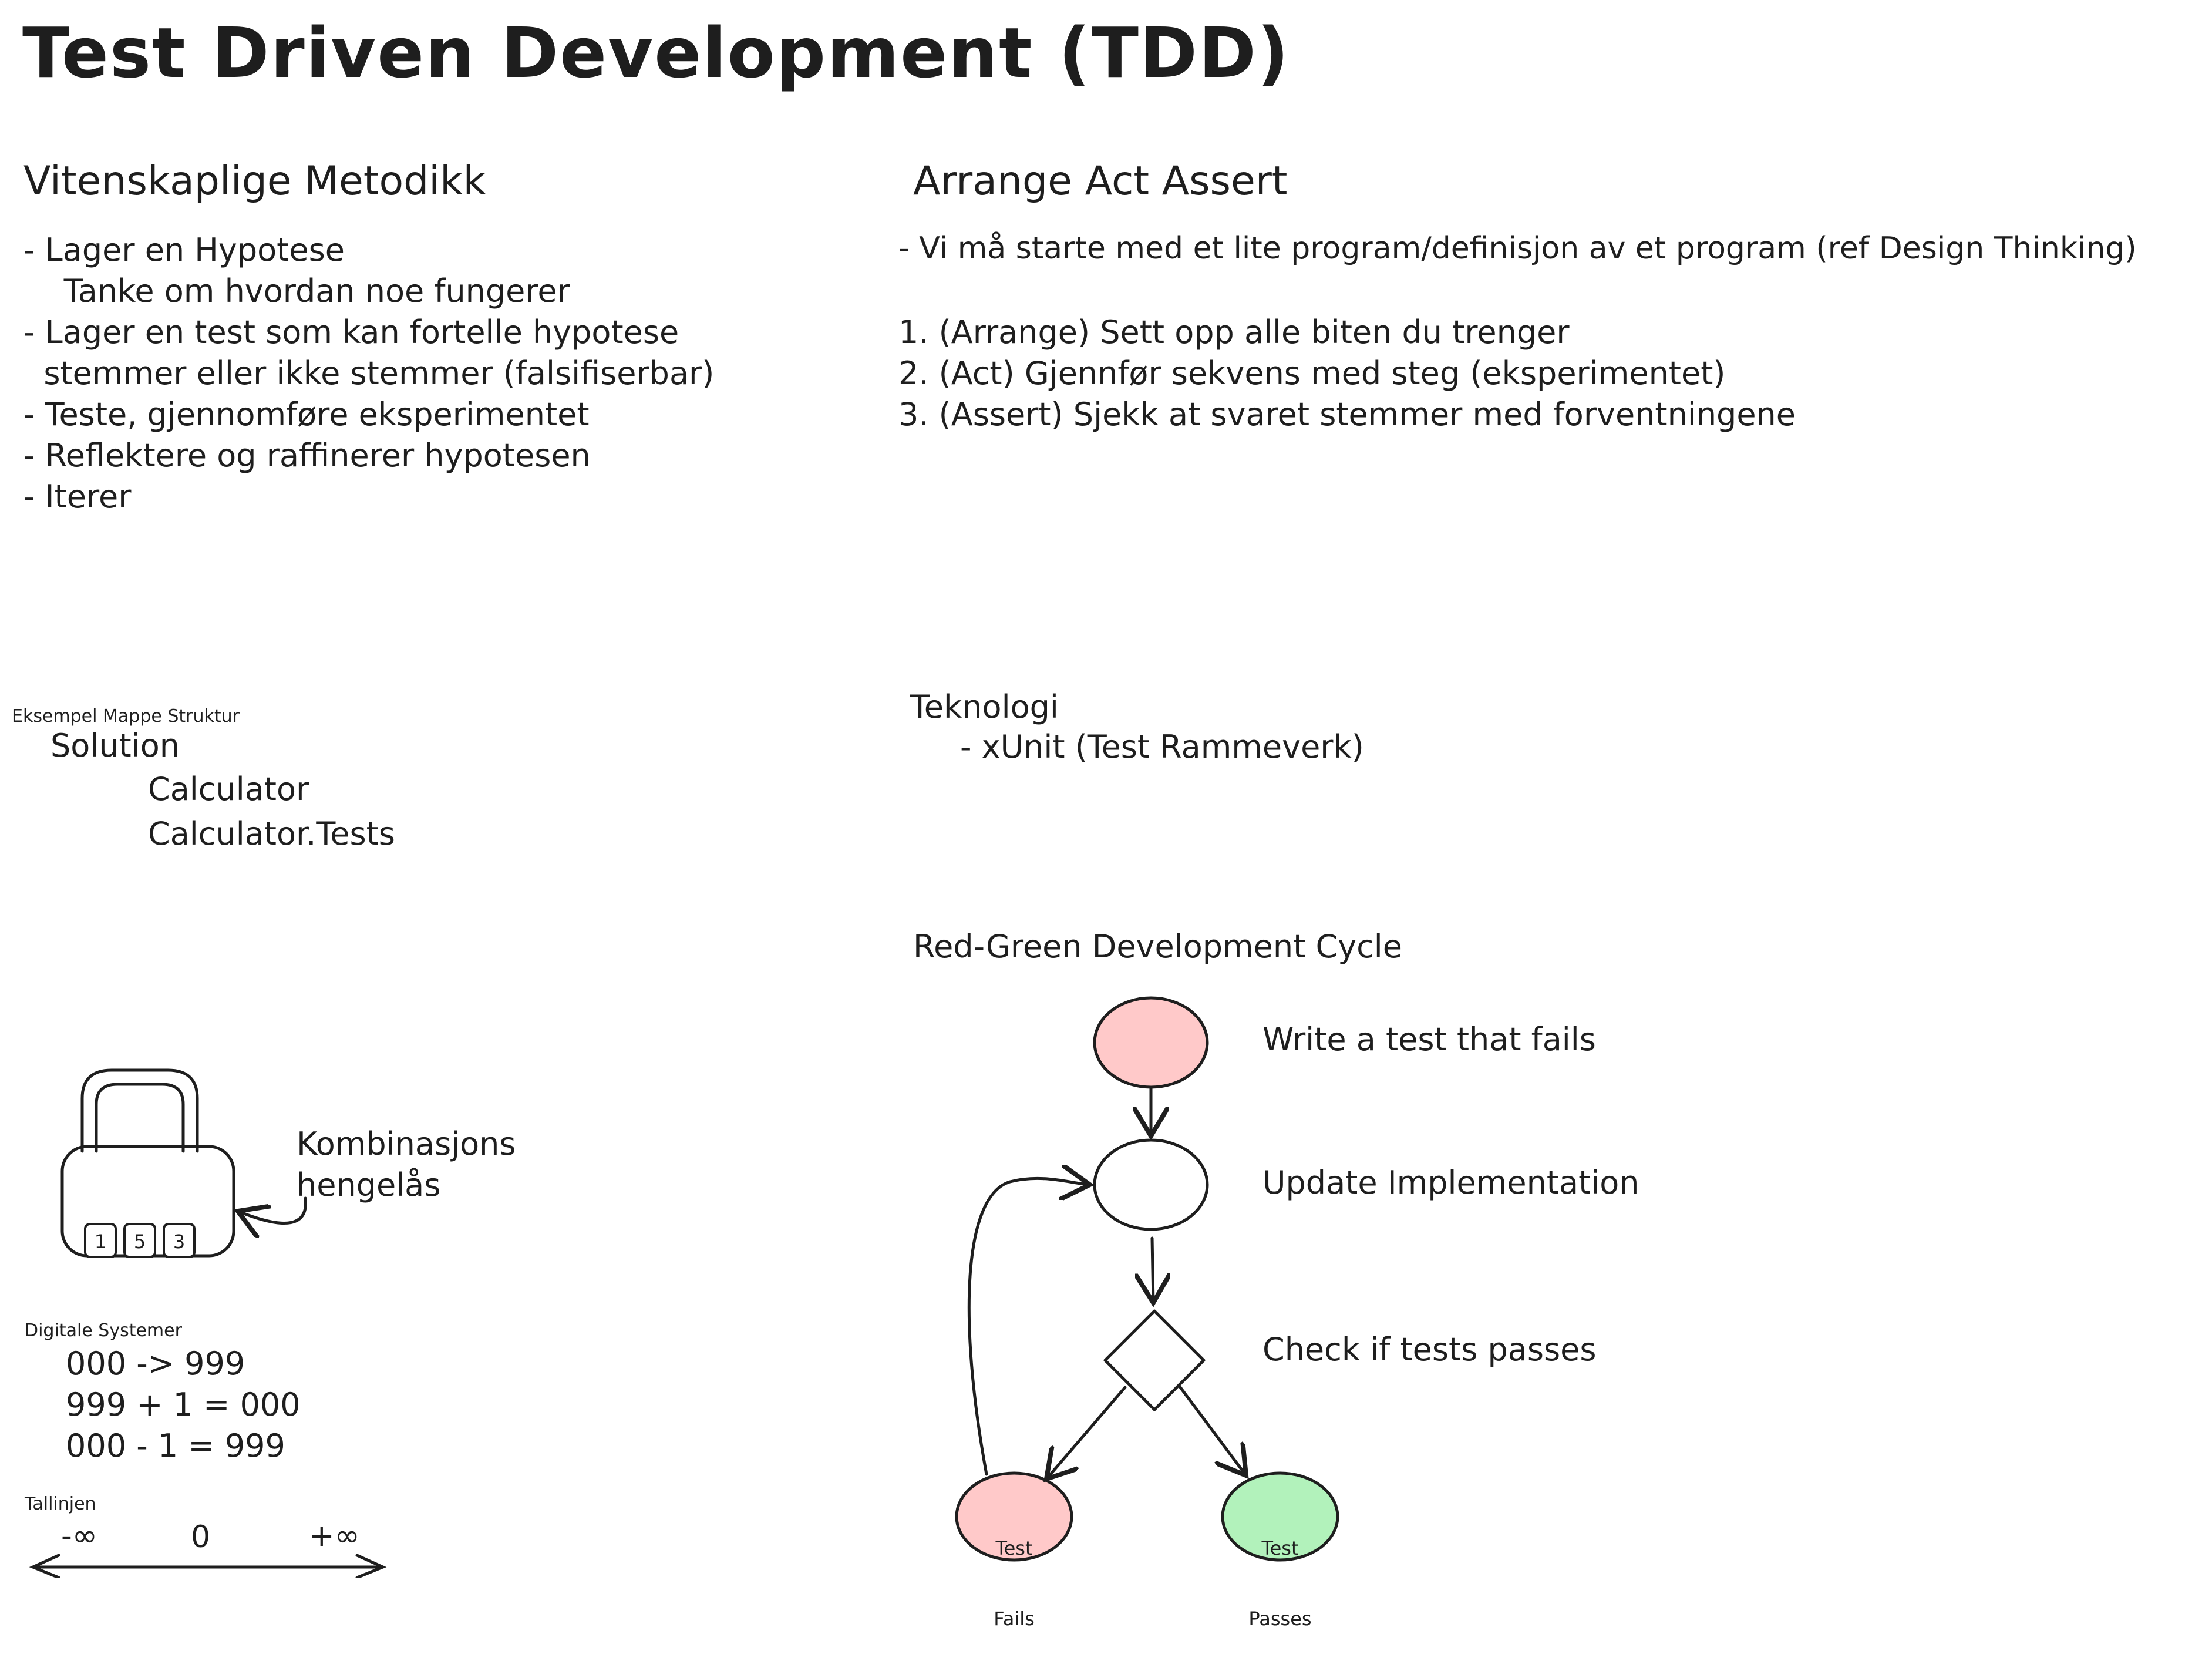  I want to click on test-fails-label-line: Fails, so click(1015, 1619).